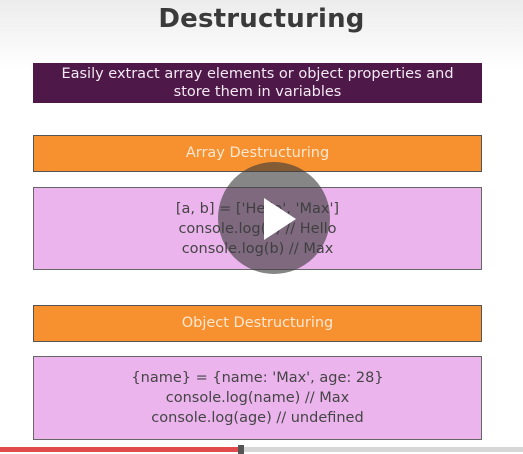  Describe the element at coordinates (257, 378) in the screenshot. I see `object-code-line-1: {name} = {name: 'Max', age: 28}` at that location.